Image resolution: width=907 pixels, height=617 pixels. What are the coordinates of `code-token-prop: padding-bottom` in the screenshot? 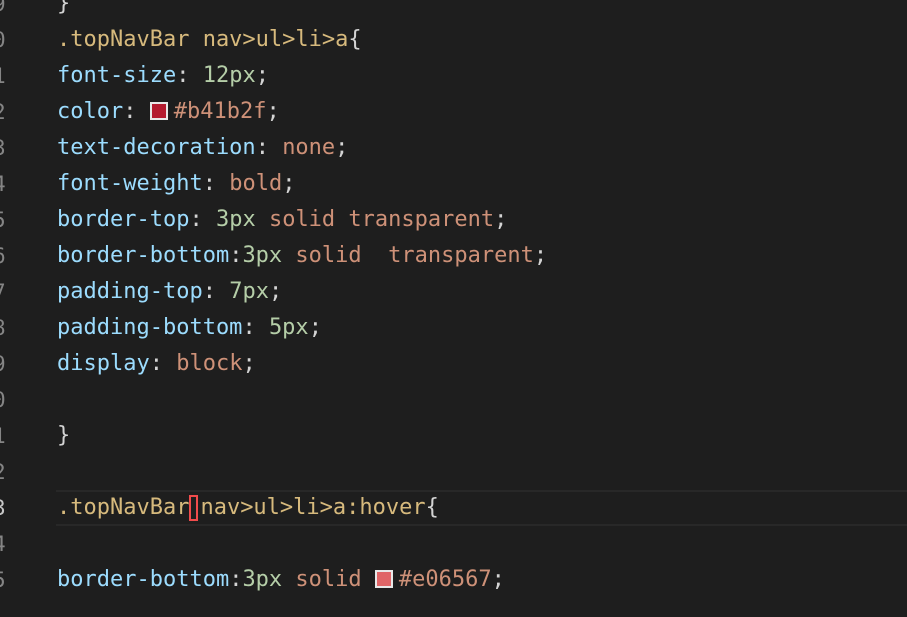 It's located at (150, 327).